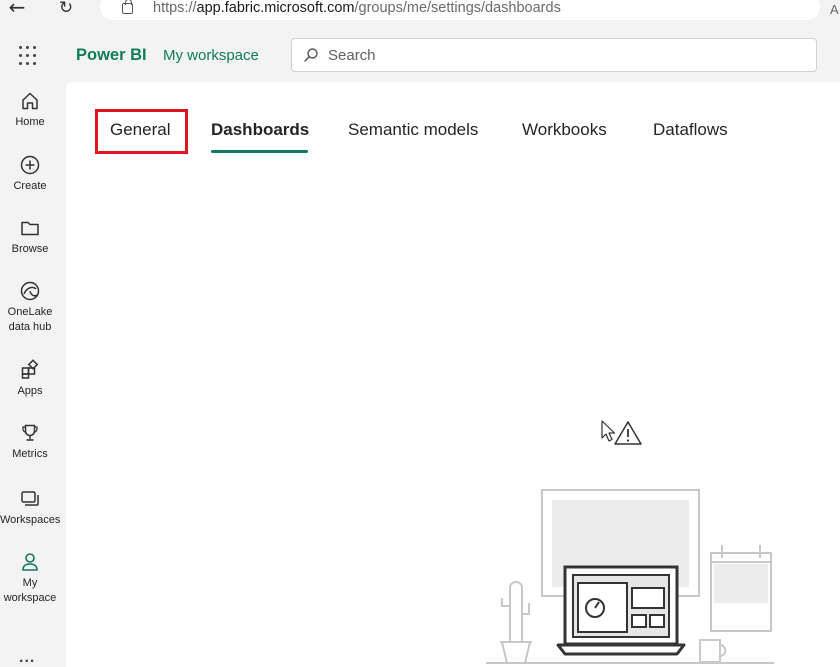 The height and width of the screenshot is (667, 840). I want to click on highlight-annotation, so click(141, 131).